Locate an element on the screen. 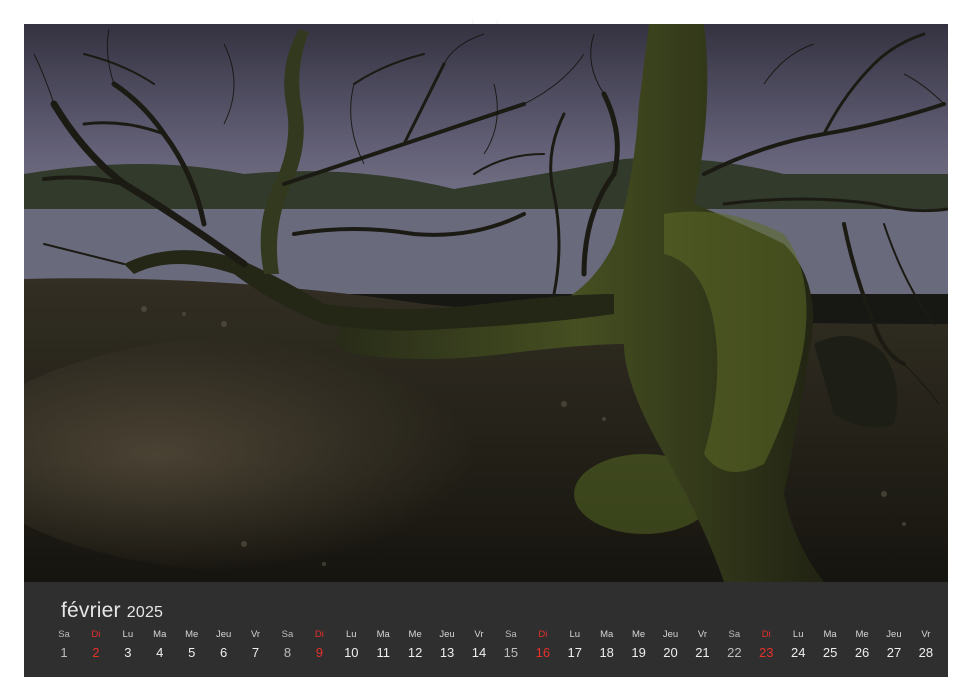 This screenshot has height=700, width=971. day-column: Me 19 is located at coordinates (639, 648).